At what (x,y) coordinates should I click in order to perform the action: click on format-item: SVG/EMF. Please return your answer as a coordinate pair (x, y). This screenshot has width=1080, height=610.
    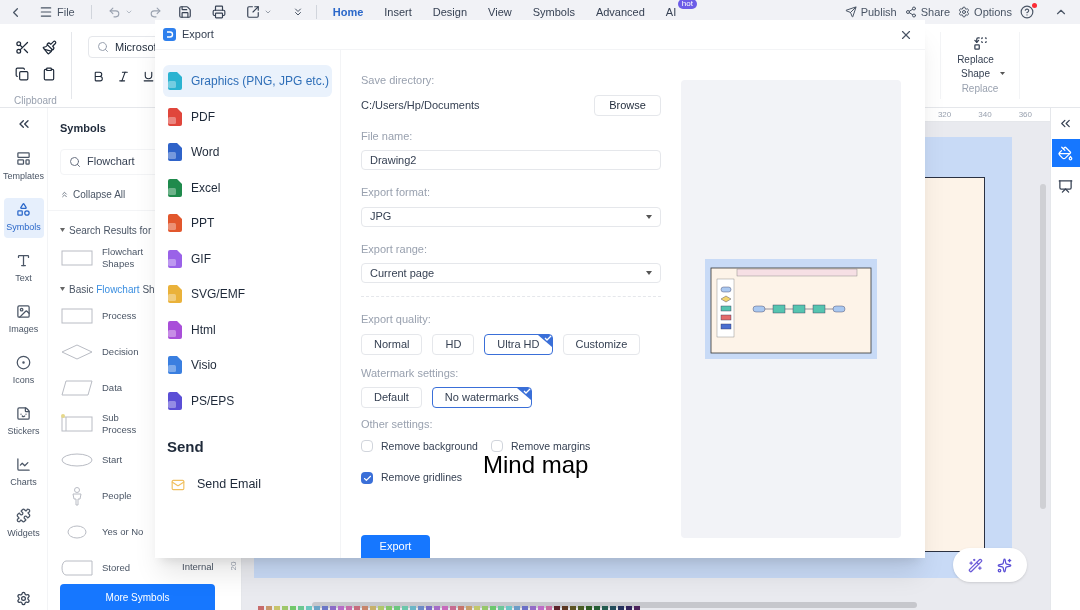
    Looking at the image, I should click on (247, 294).